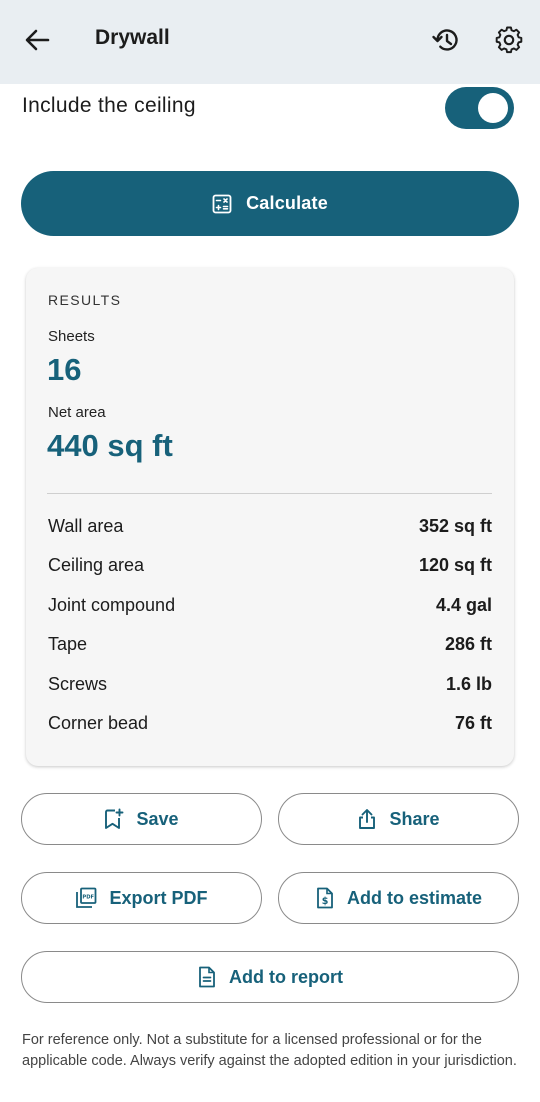 The height and width of the screenshot is (1102, 540). Describe the element at coordinates (455, 526) in the screenshot. I see `row-value: 352 sq ft` at that location.